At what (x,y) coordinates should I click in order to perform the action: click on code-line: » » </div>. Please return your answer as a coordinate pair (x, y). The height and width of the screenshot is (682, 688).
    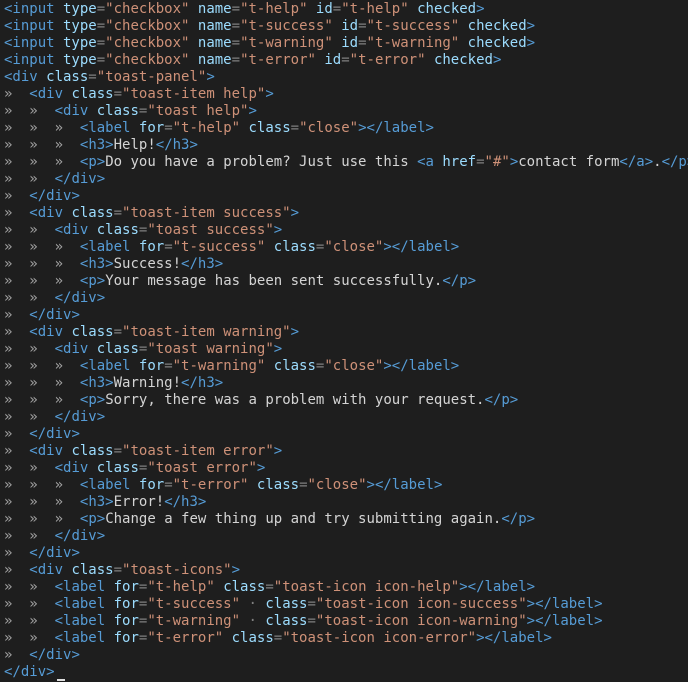
    Looking at the image, I should click on (344, 536).